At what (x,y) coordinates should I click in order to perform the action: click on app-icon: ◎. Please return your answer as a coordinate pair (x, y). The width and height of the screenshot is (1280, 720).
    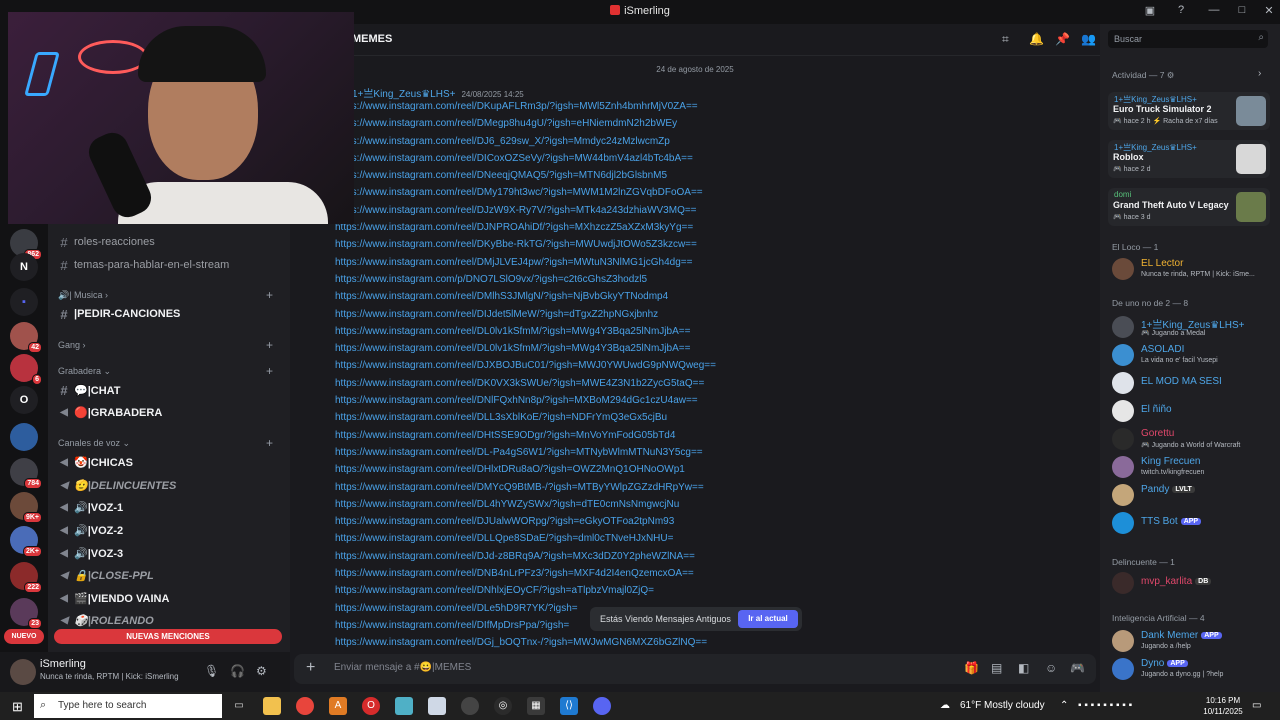
    Looking at the image, I should click on (503, 706).